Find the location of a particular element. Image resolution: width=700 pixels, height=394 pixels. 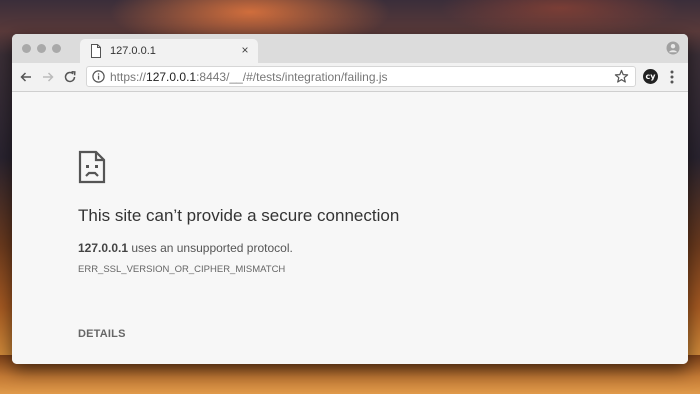

error-code: ERR_SSL_VERSION_OR_CIPHER_MISMATCH is located at coordinates (182, 269).